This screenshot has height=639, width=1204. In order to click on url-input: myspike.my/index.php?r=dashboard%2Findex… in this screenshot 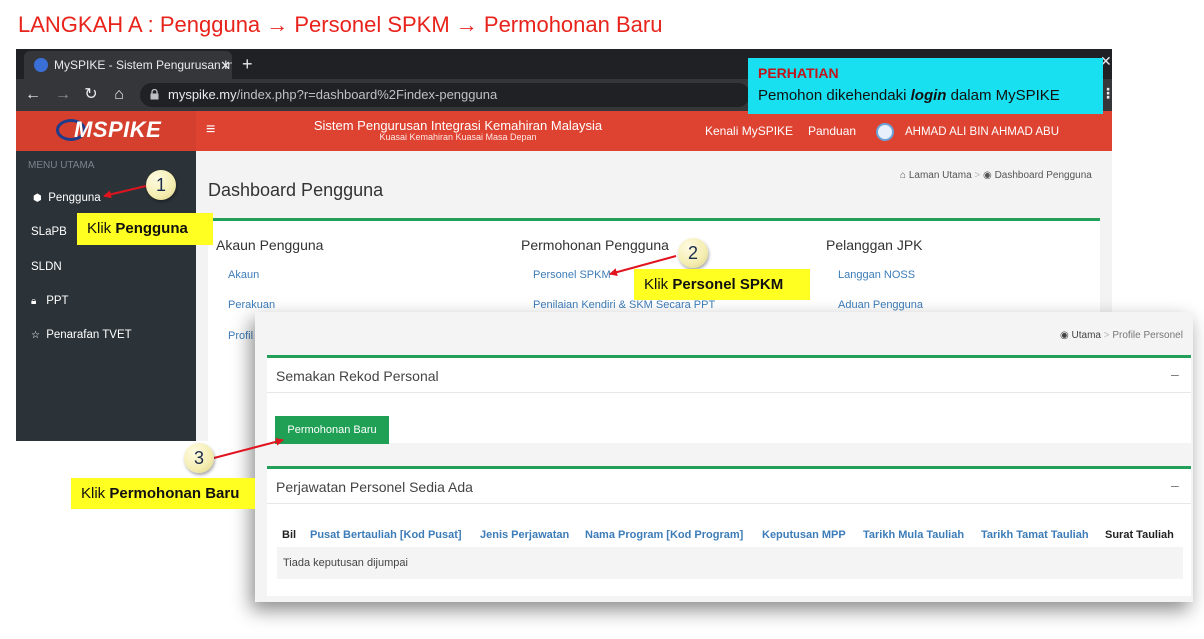, I will do `click(445, 95)`.